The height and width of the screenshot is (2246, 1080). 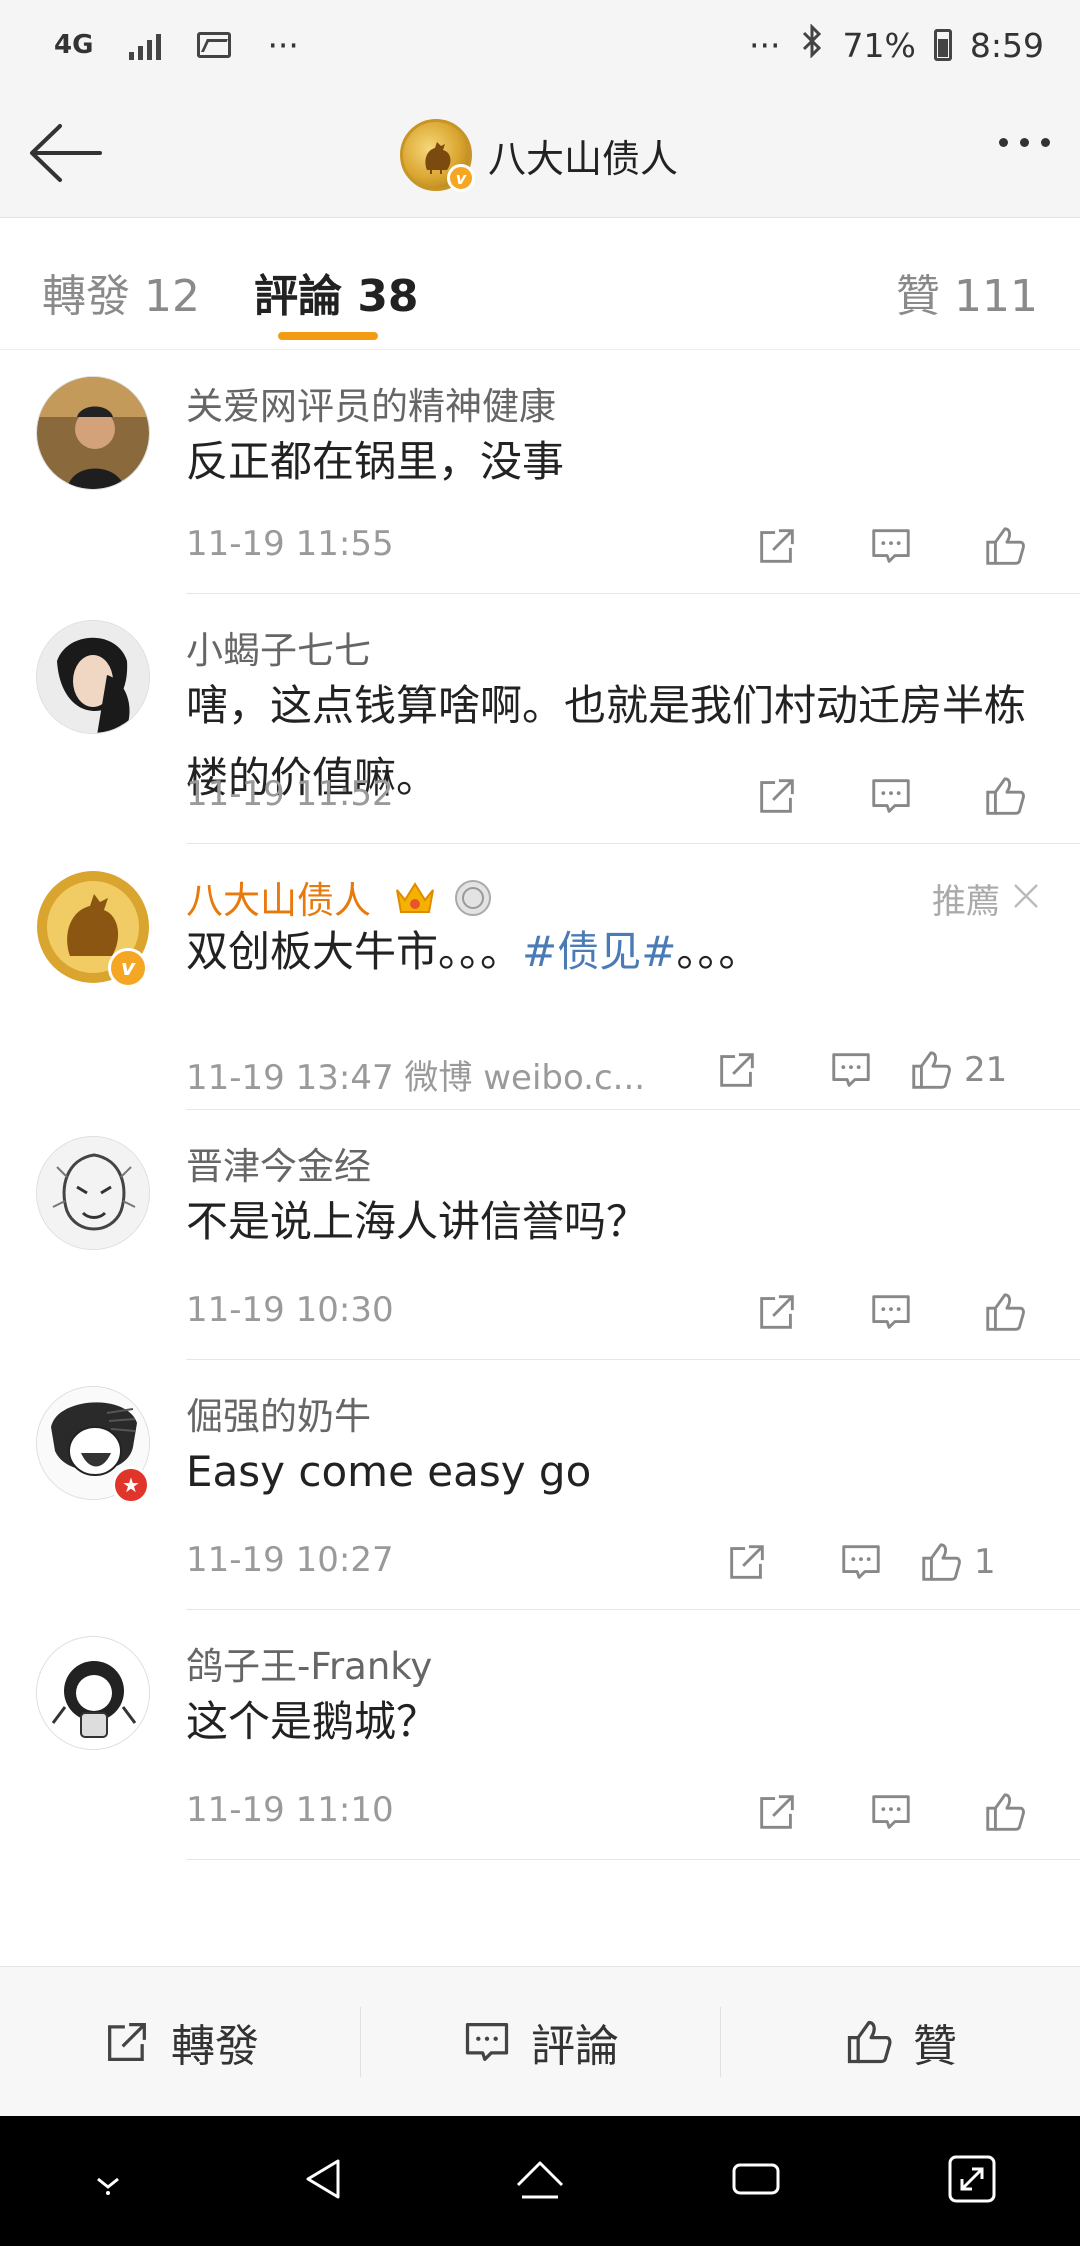 What do you see at coordinates (540, 1735) in the screenshot?
I see `comment-item: 鸽子王-Franky 这个是鹅城？ 11-19 11:10` at bounding box center [540, 1735].